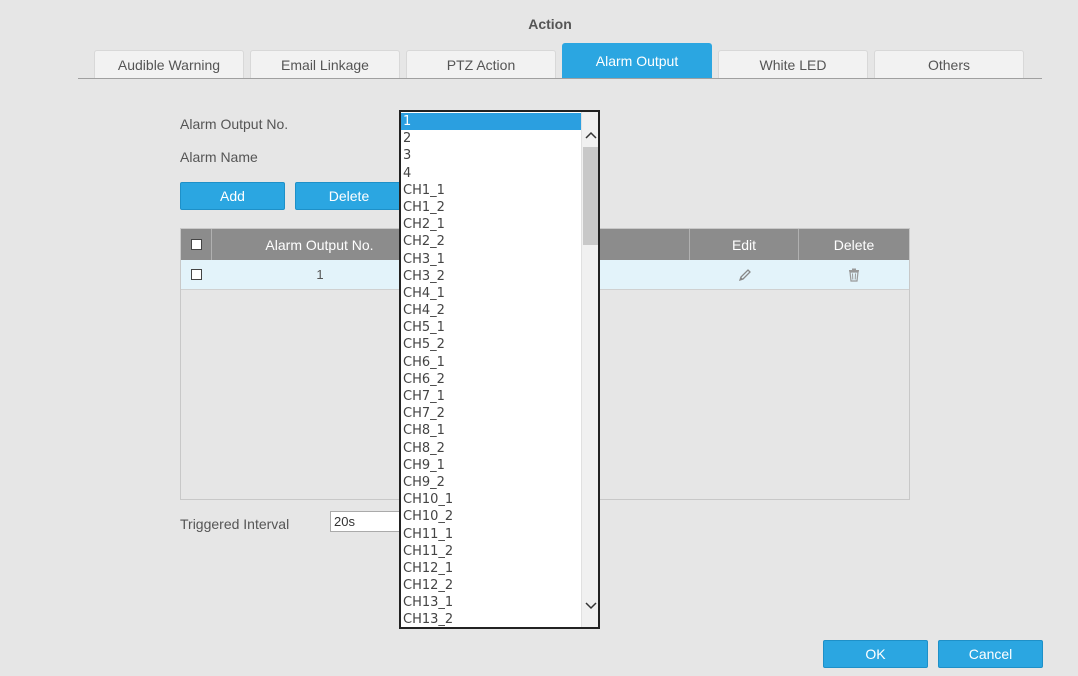 This screenshot has height=676, width=1078. What do you see at coordinates (491, 241) in the screenshot?
I see `dropdown-option: CH2_2` at bounding box center [491, 241].